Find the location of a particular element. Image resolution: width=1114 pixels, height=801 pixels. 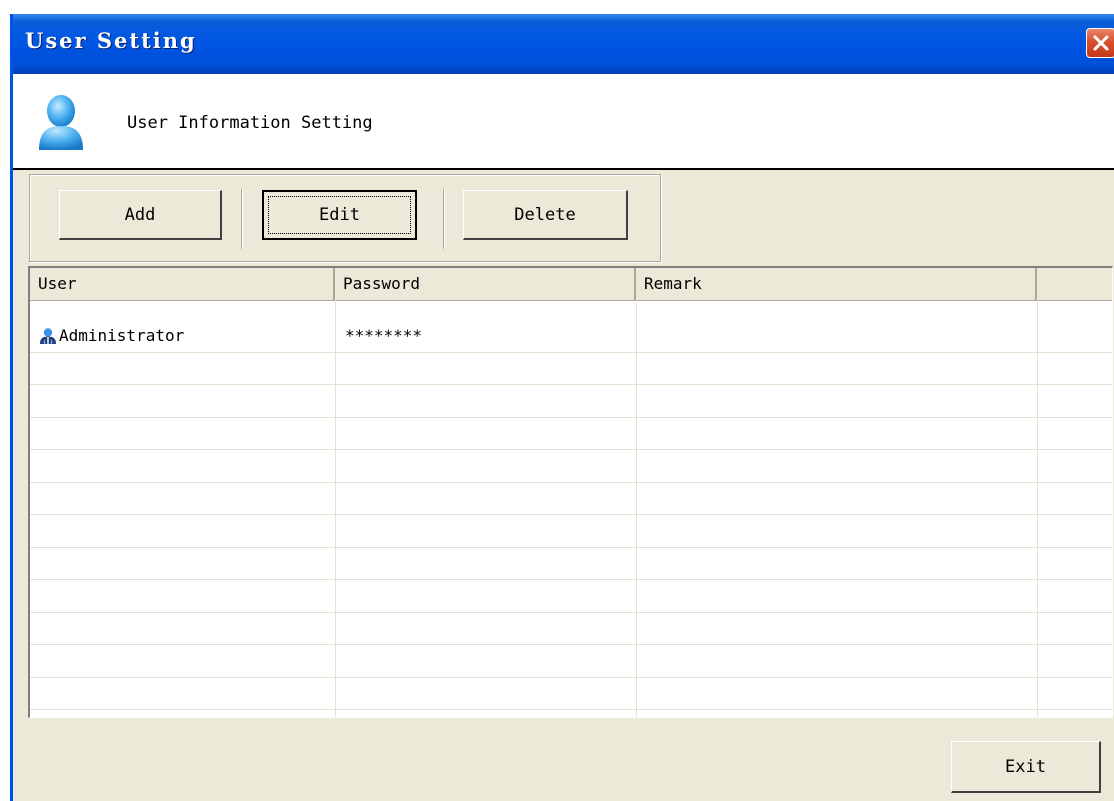

add-button: Add is located at coordinates (140, 215).